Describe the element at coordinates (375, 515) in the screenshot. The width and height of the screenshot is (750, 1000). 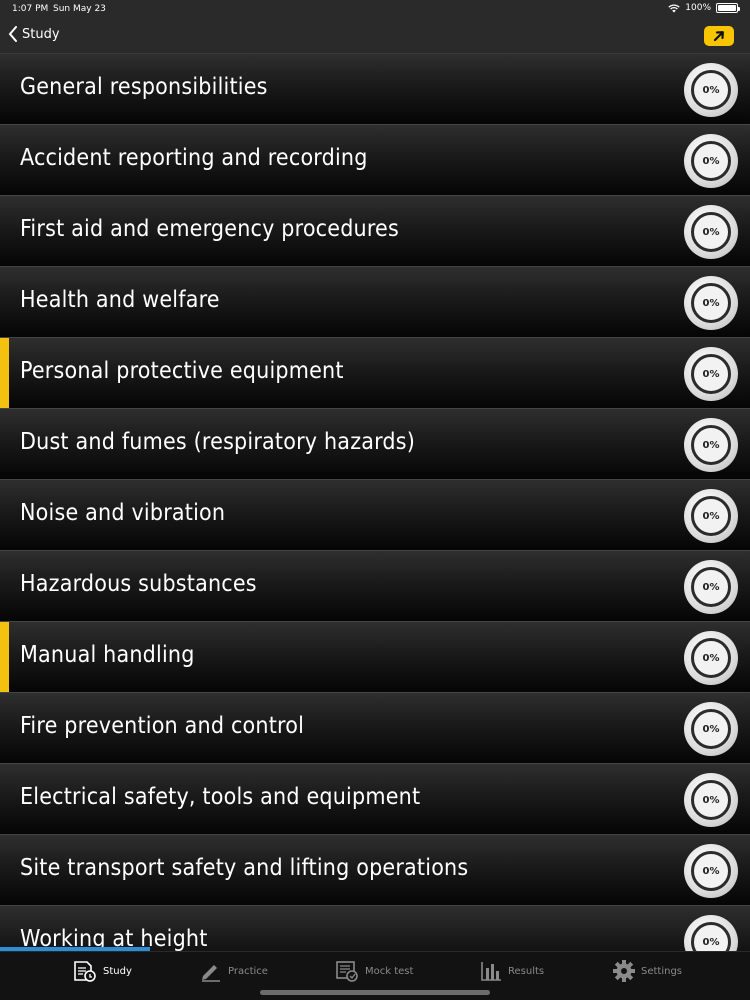
I see `topic-row: Noise and vibration 0%` at that location.